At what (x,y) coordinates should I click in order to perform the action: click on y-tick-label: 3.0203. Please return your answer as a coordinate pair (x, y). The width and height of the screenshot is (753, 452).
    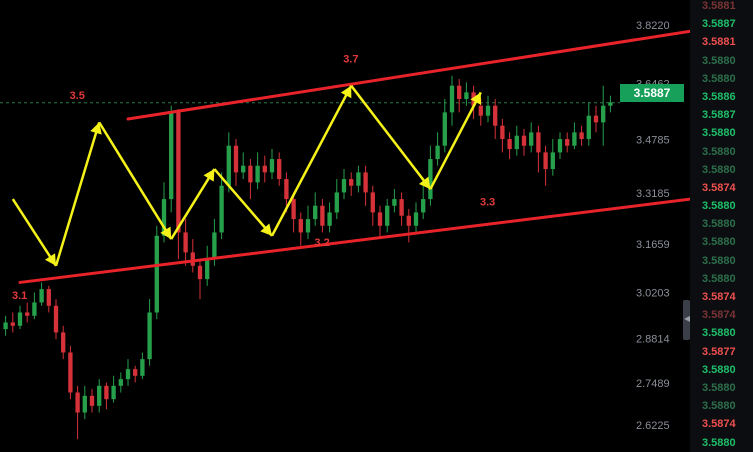
    Looking at the image, I should click on (653, 293).